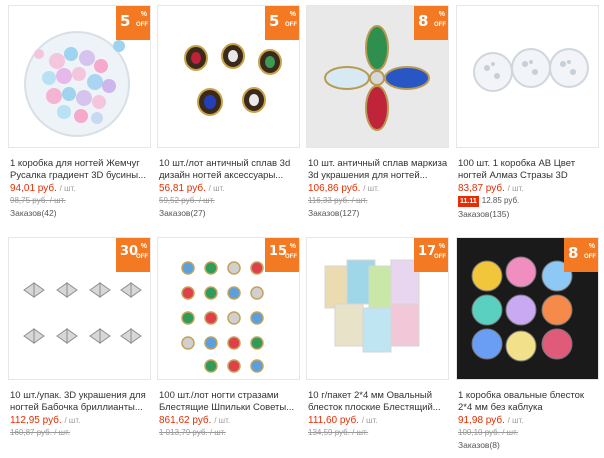 The width and height of the screenshot is (604, 458). What do you see at coordinates (43, 188) in the screenshot?
I see `product-price: 94,01 руб. / шт.` at bounding box center [43, 188].